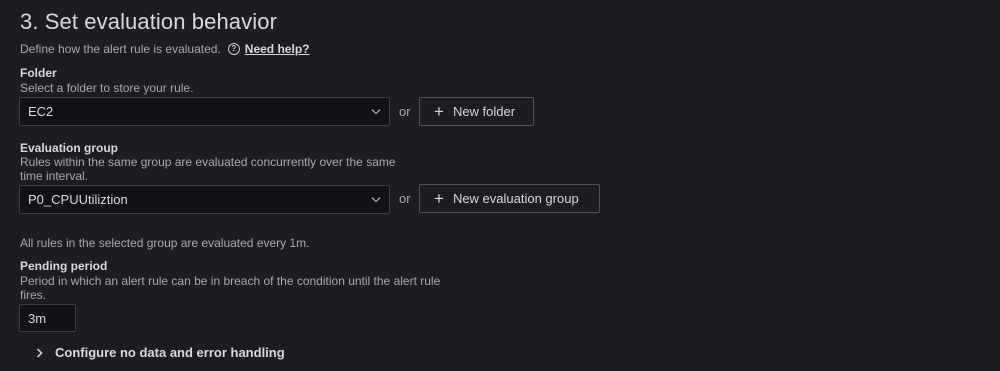 The width and height of the screenshot is (1000, 371). What do you see at coordinates (54, 176) in the screenshot?
I see `evaluation-group-description-line2: time interval.` at bounding box center [54, 176].